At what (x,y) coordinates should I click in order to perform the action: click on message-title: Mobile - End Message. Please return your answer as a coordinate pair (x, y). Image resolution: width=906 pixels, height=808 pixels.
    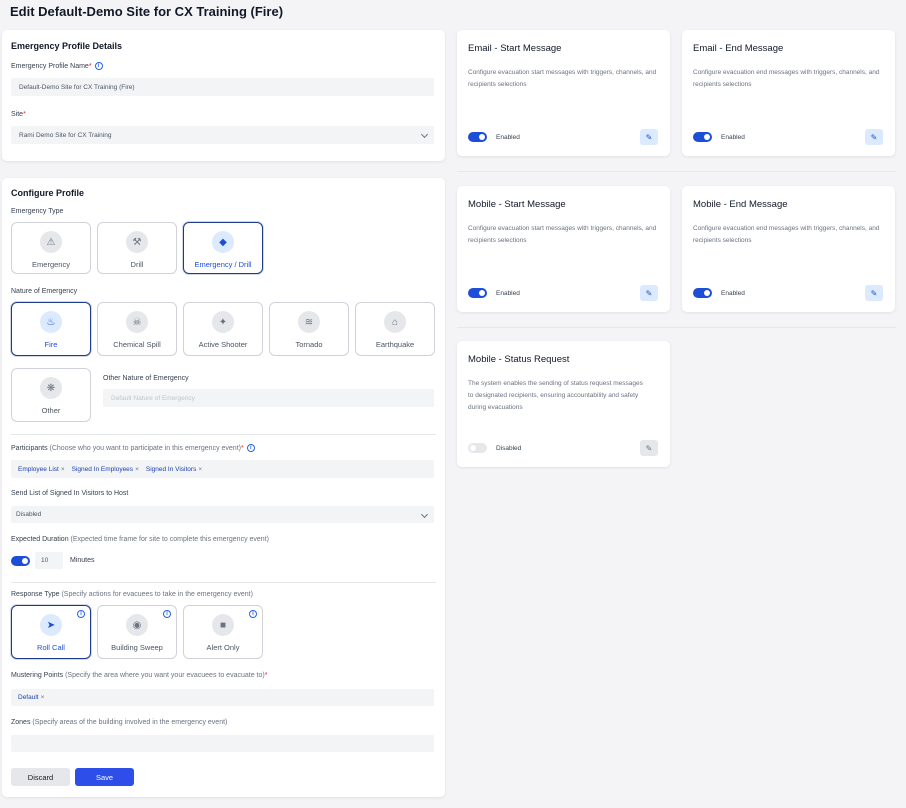
    Looking at the image, I should click on (740, 204).